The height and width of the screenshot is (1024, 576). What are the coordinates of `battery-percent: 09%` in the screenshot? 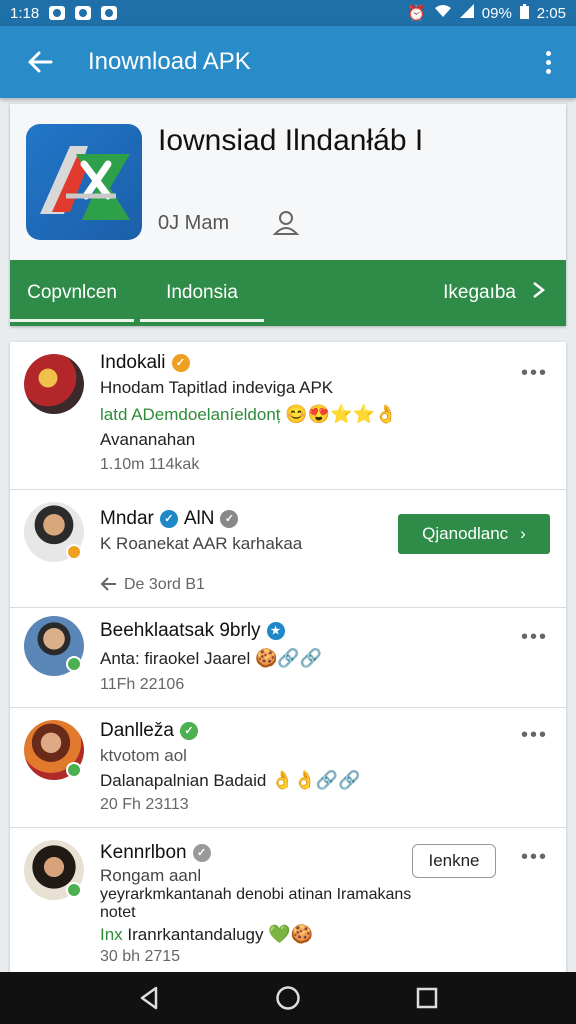 It's located at (496, 13).